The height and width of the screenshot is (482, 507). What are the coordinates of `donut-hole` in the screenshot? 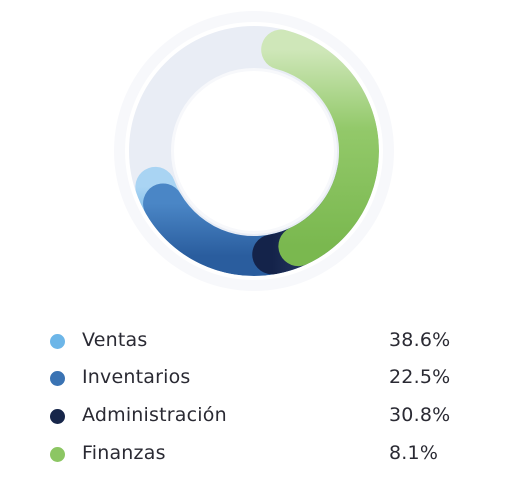 It's located at (254, 151).